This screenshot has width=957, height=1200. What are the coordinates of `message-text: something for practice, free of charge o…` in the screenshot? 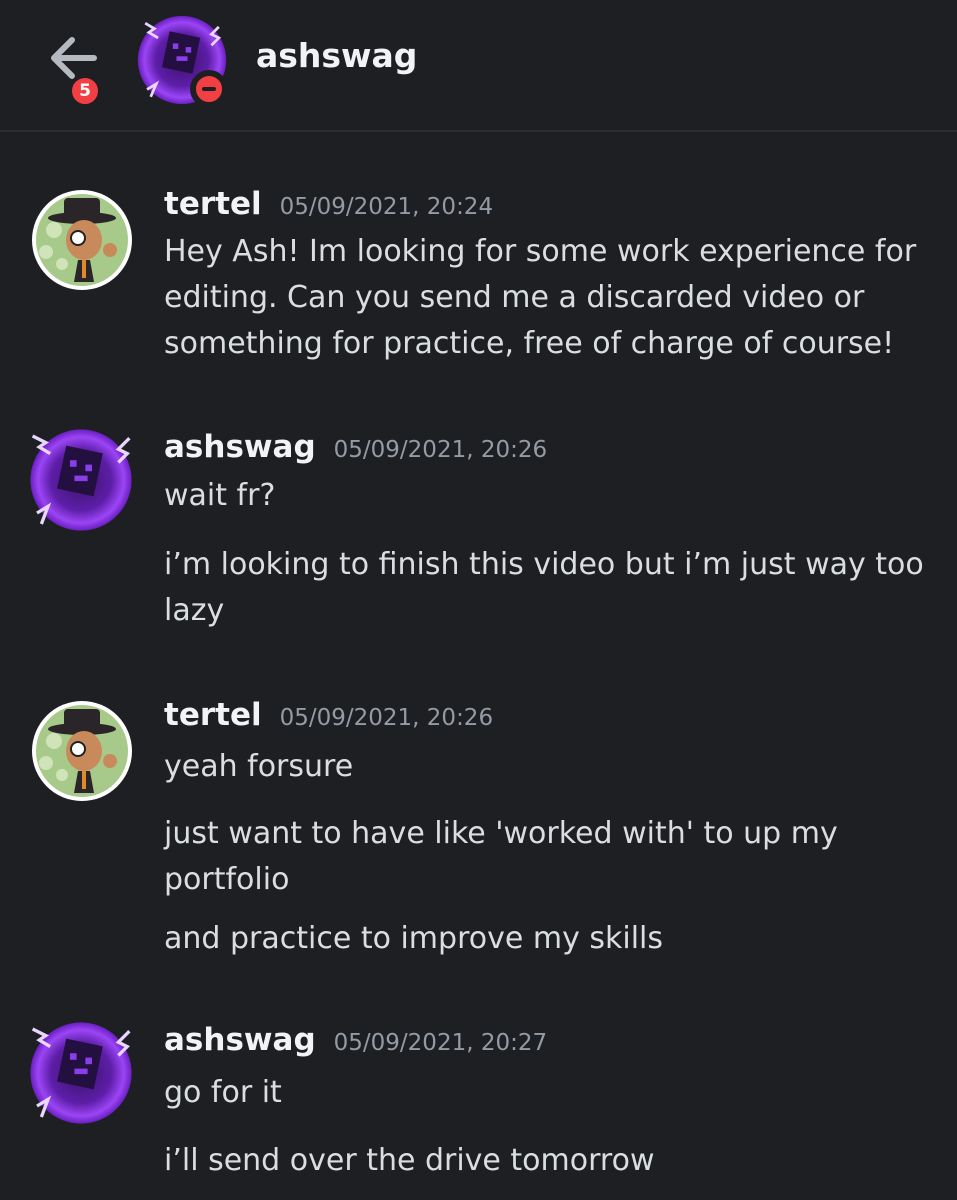 It's located at (529, 343).